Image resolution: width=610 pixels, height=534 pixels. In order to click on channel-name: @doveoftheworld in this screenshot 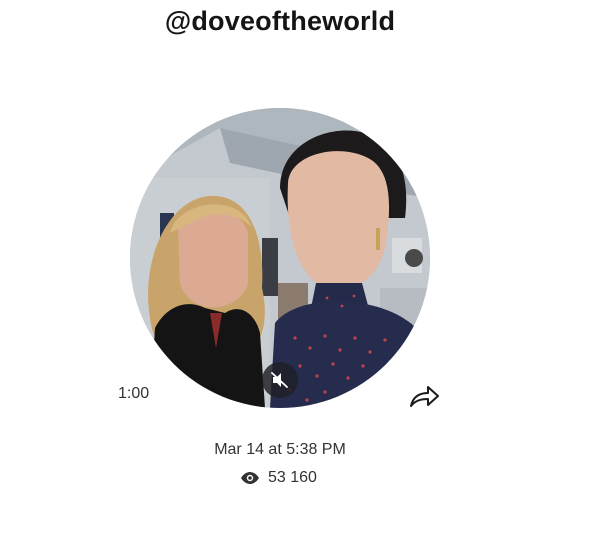, I will do `click(280, 21)`.